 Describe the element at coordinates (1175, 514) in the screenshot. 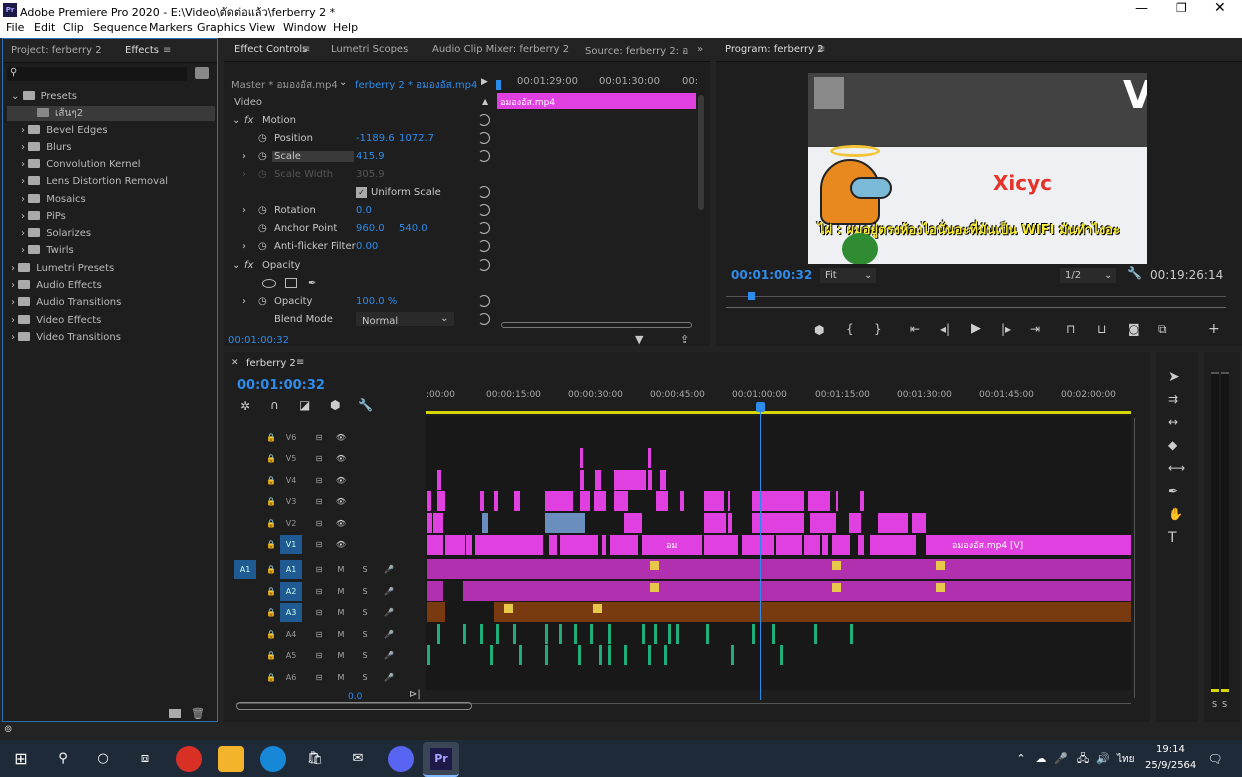

I see `hand-tool-icon: ✋` at that location.